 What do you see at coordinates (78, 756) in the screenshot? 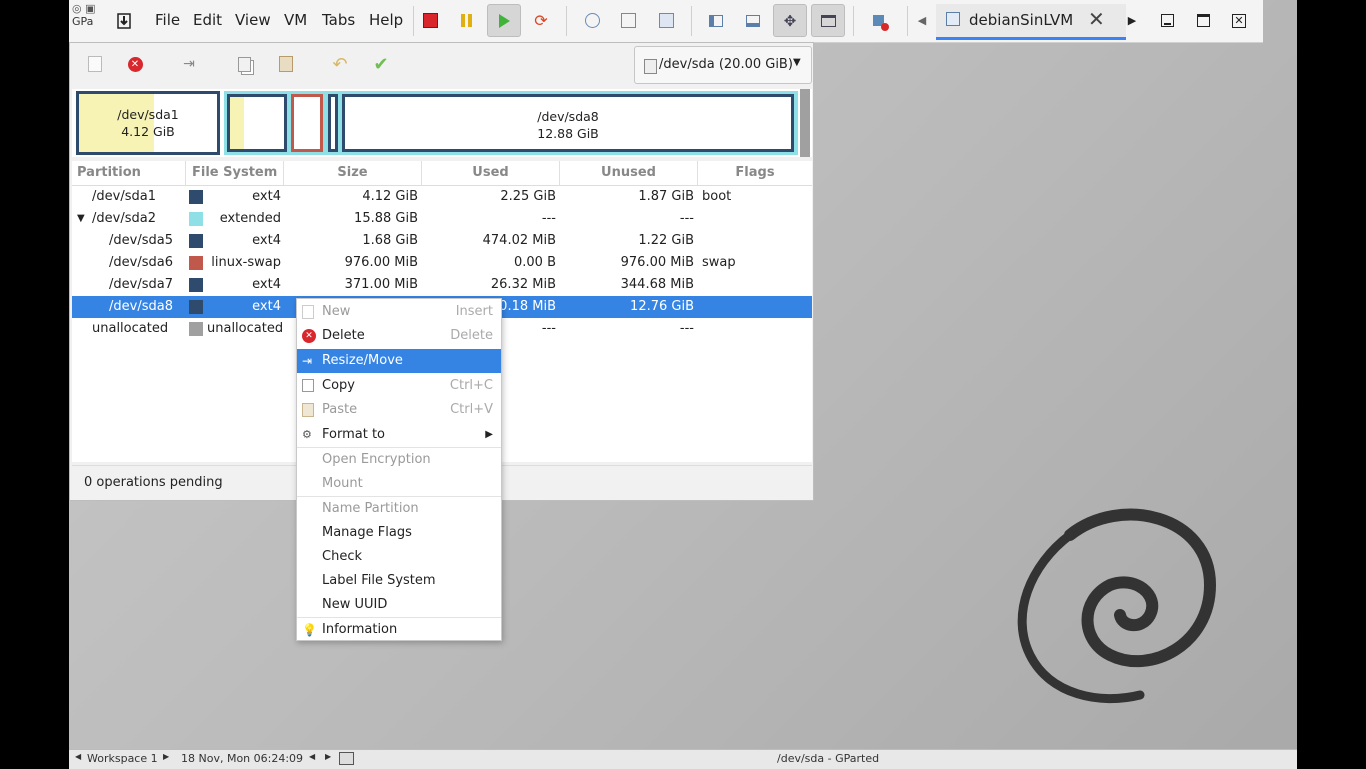
I see `workspace-prev-icon: ◀` at bounding box center [78, 756].